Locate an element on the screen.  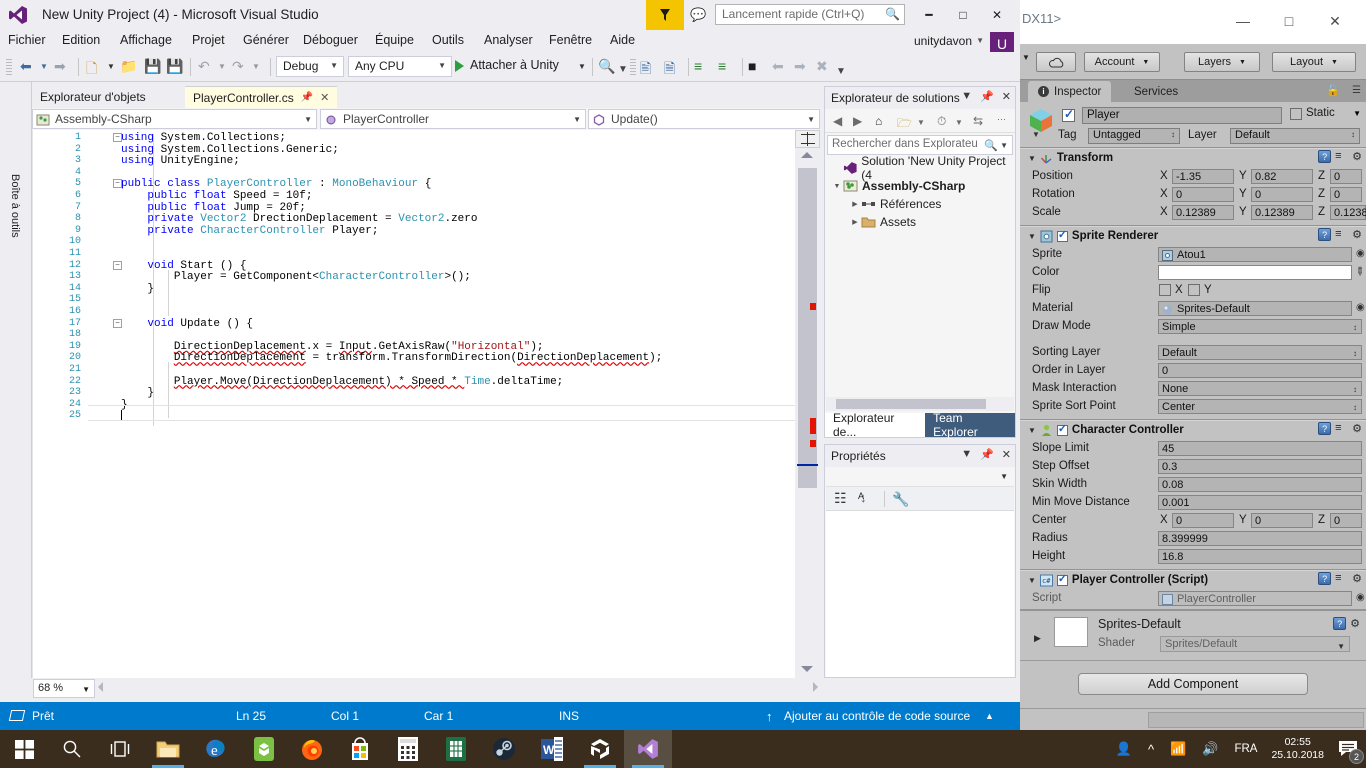
increase-indent-icon: ≡ is located at coordinates (698, 66).